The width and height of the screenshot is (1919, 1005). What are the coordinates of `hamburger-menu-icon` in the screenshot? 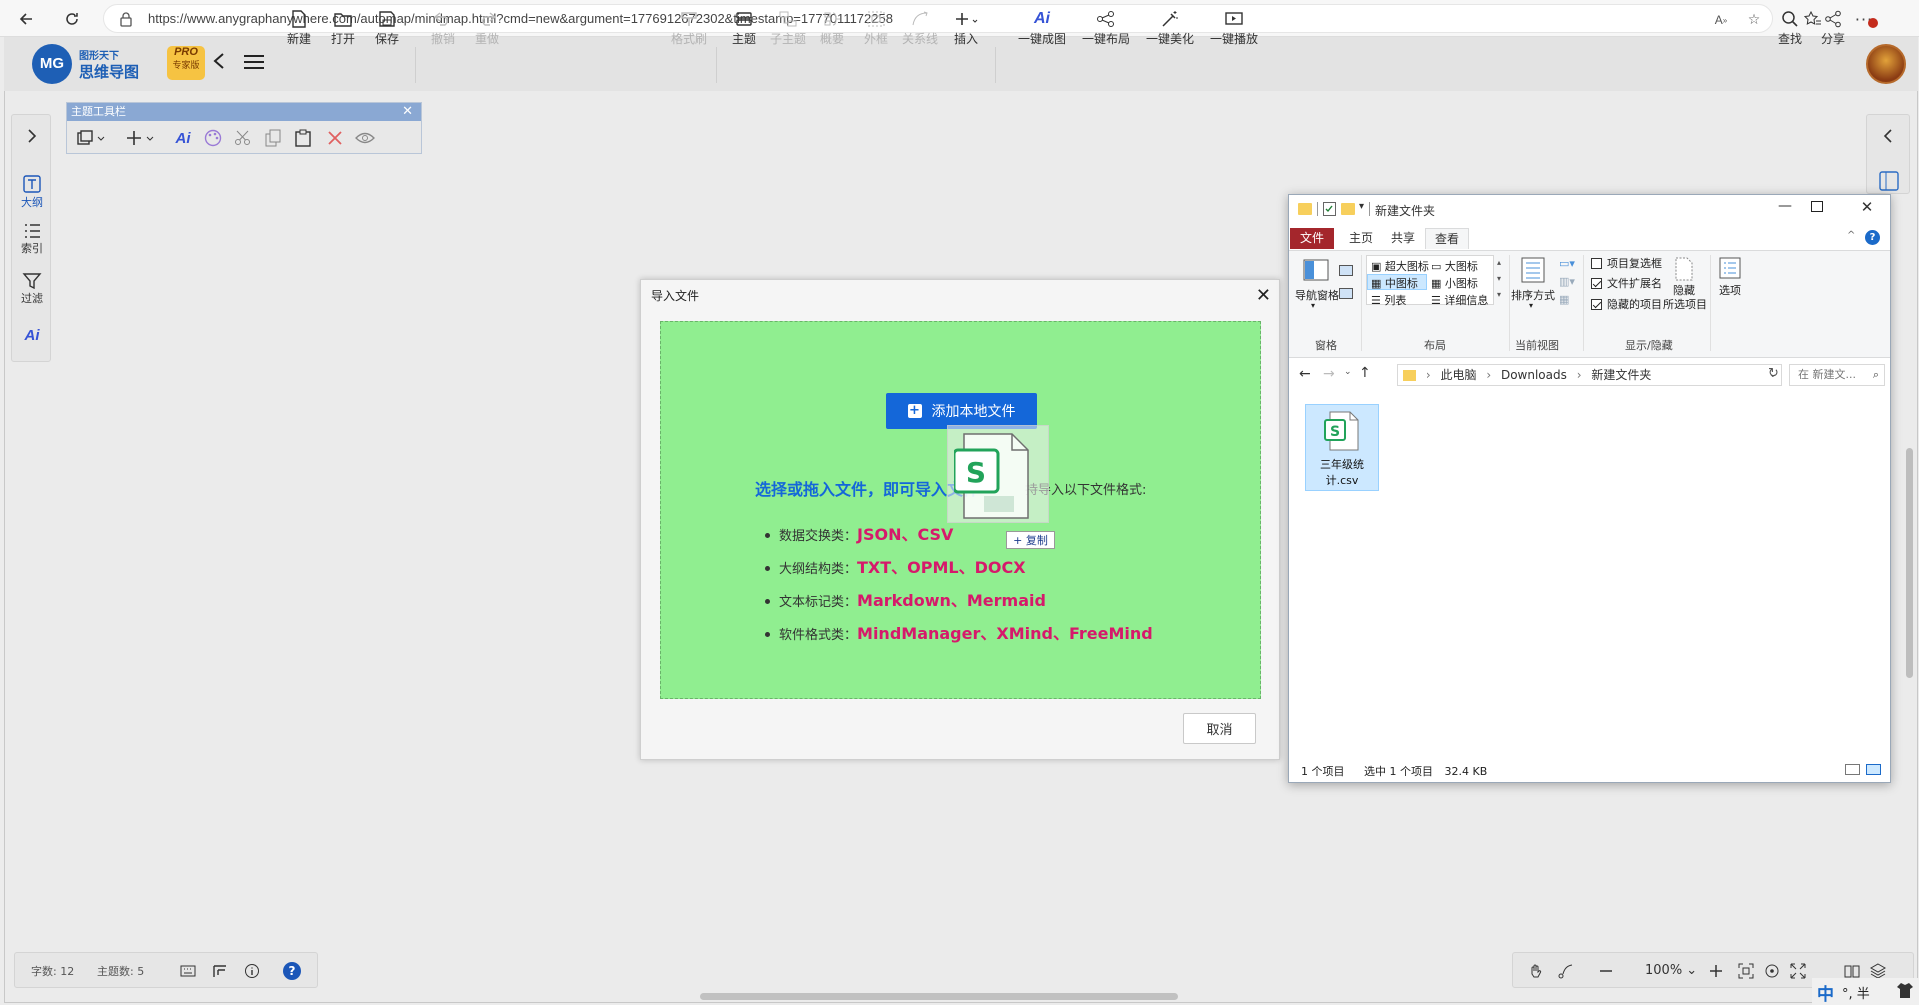 It's located at (254, 62).